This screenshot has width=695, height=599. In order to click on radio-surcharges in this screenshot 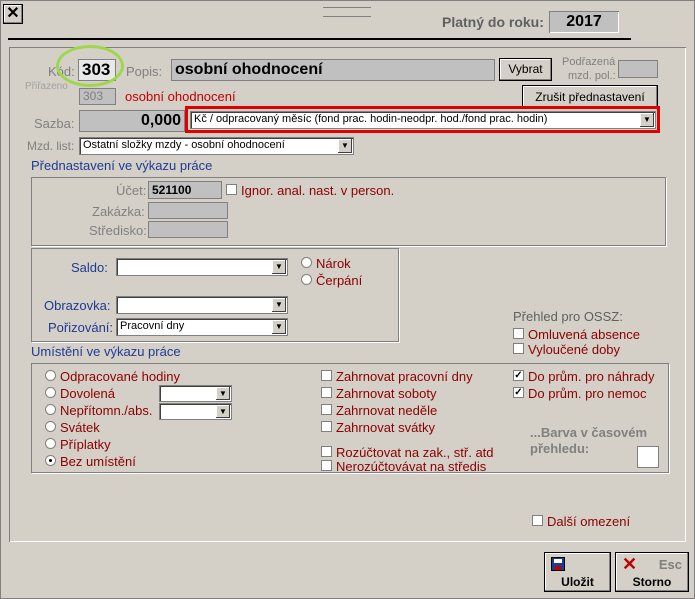, I will do `click(50, 443)`.